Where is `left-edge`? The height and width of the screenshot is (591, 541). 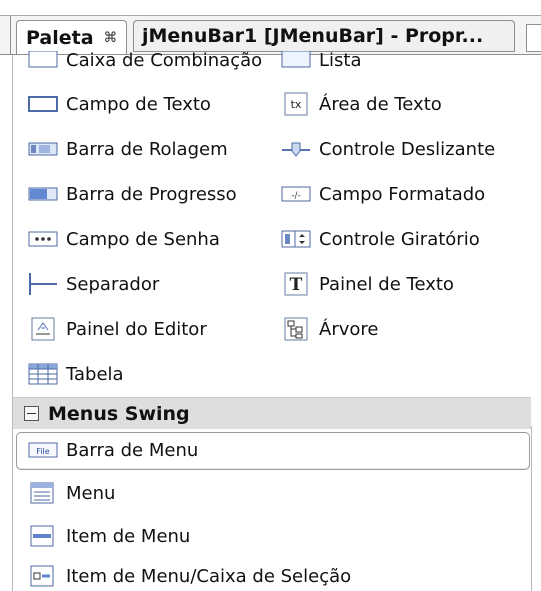
left-edge is located at coordinates (5, 35).